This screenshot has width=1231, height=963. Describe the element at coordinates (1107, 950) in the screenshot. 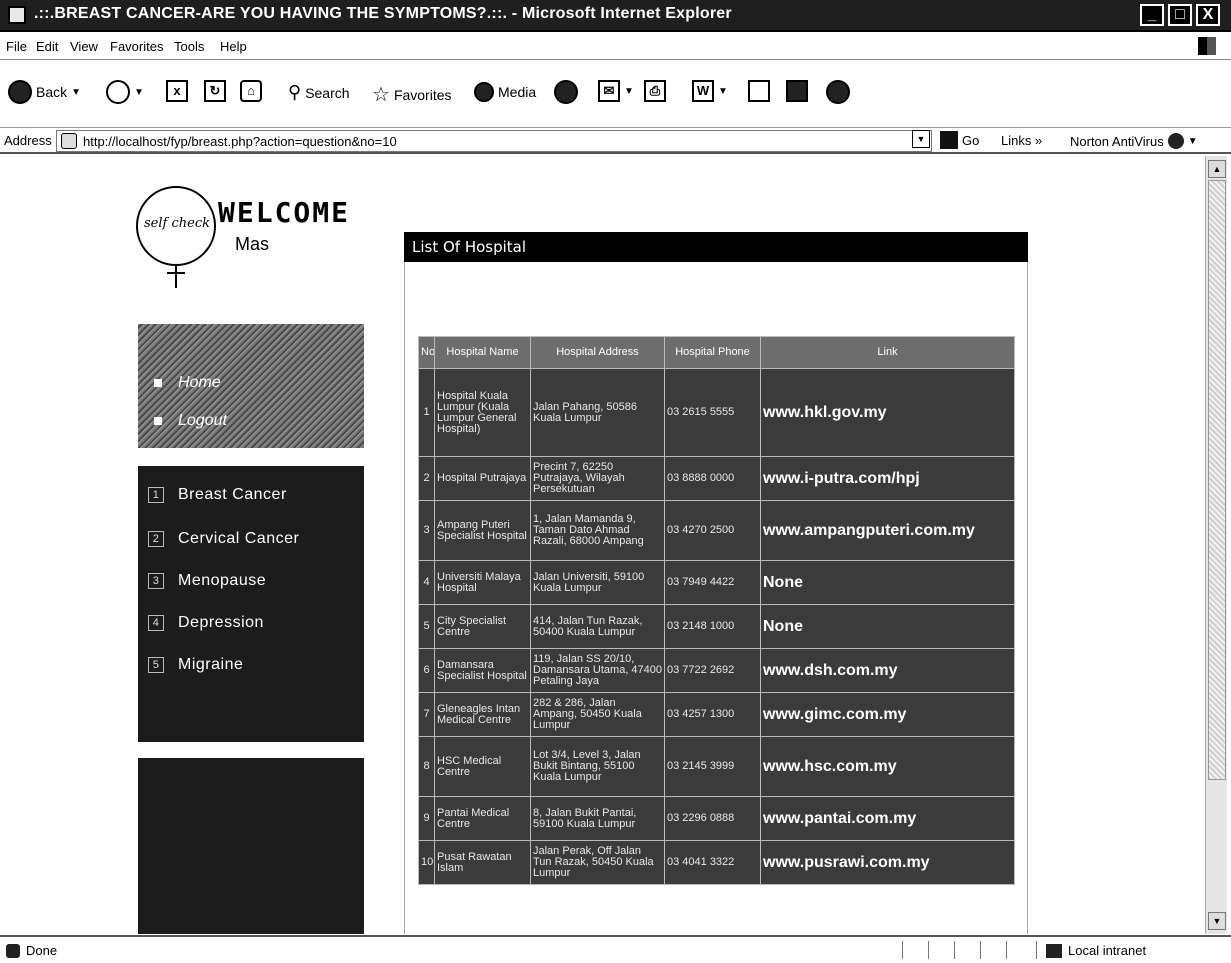

I see `zone-label: Local intranet` at that location.